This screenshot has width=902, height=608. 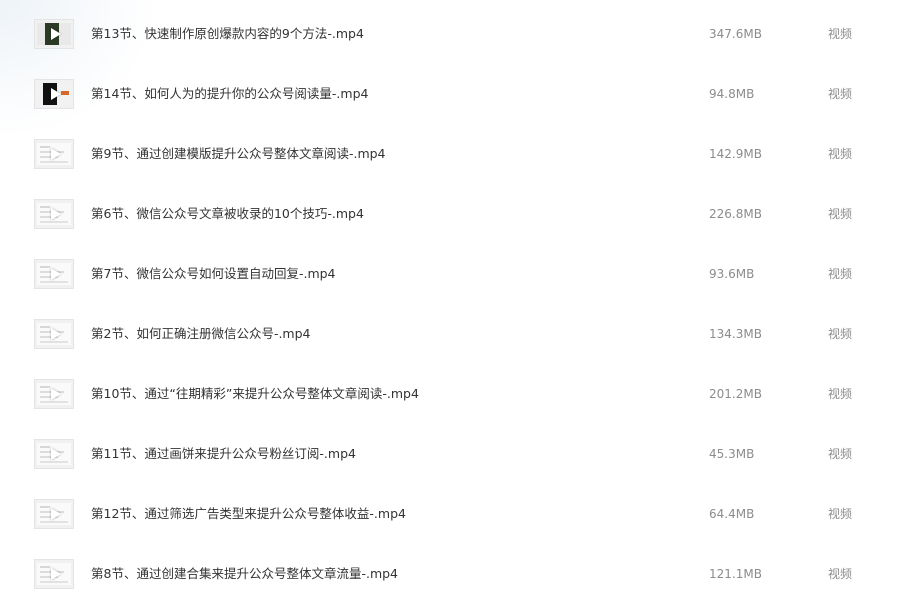 I want to click on file-name: 第11节、通过画饼来提升公众号粉丝订阅-.mp4, so click(x=223, y=454).